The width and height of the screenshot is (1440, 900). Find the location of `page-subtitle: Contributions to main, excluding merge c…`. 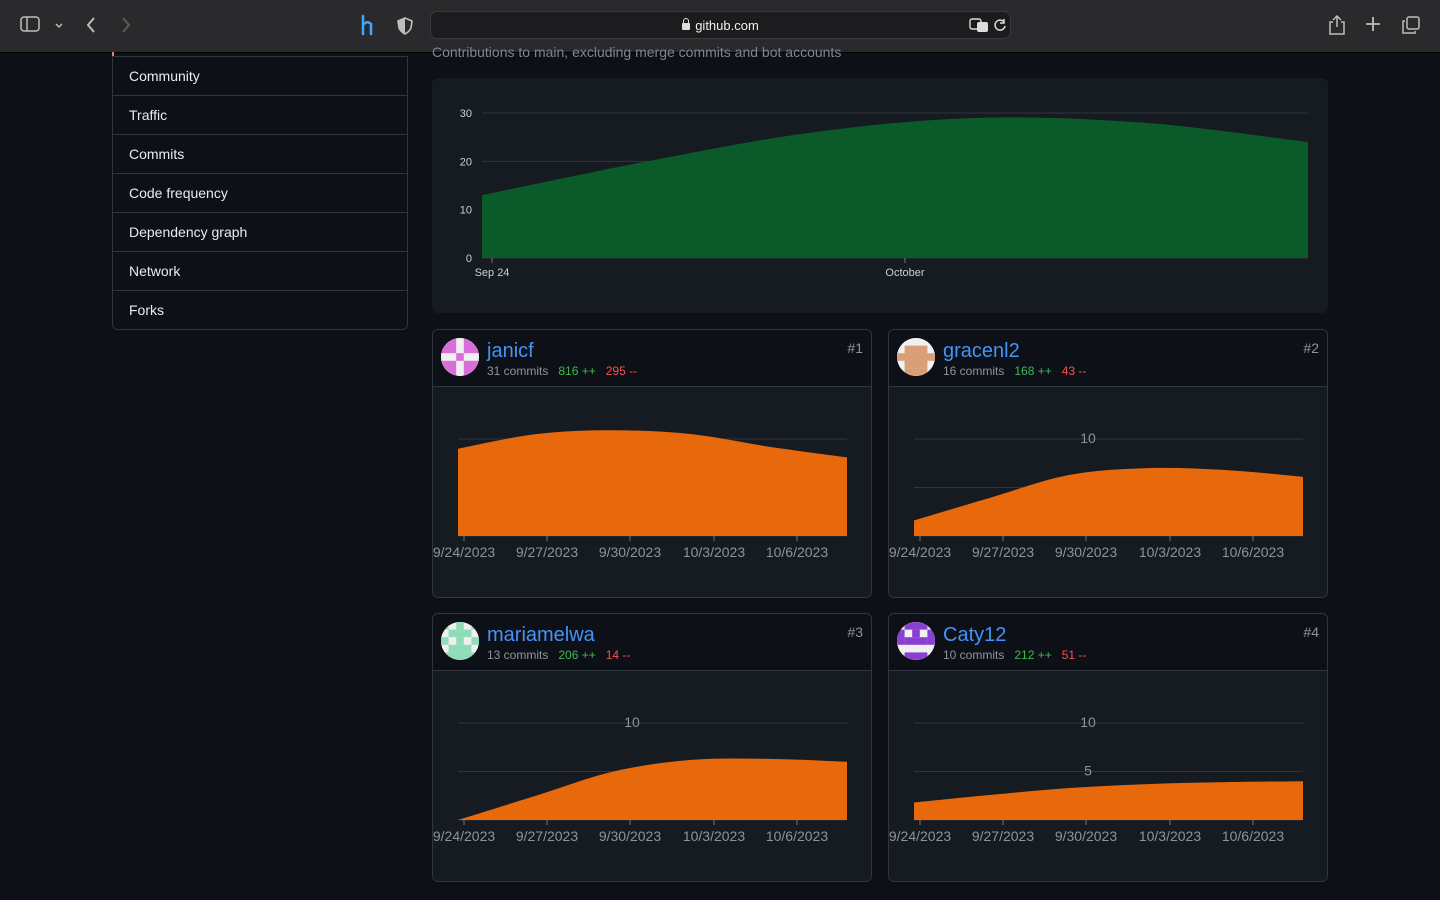

page-subtitle: Contributions to main, excluding merge c… is located at coordinates (637, 52).